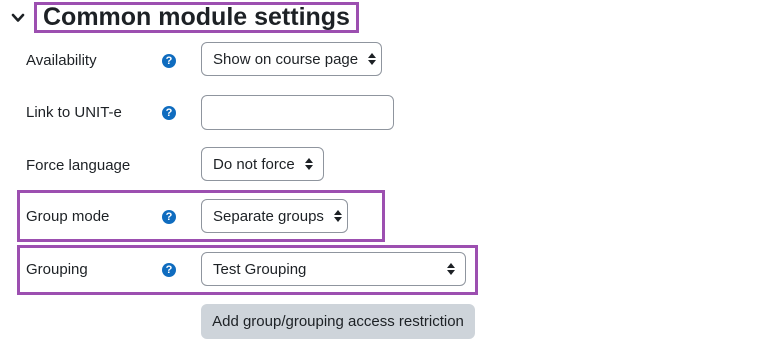 Image resolution: width=768 pixels, height=347 pixels. Describe the element at coordinates (297, 112) in the screenshot. I see `link-unit-e-input` at that location.